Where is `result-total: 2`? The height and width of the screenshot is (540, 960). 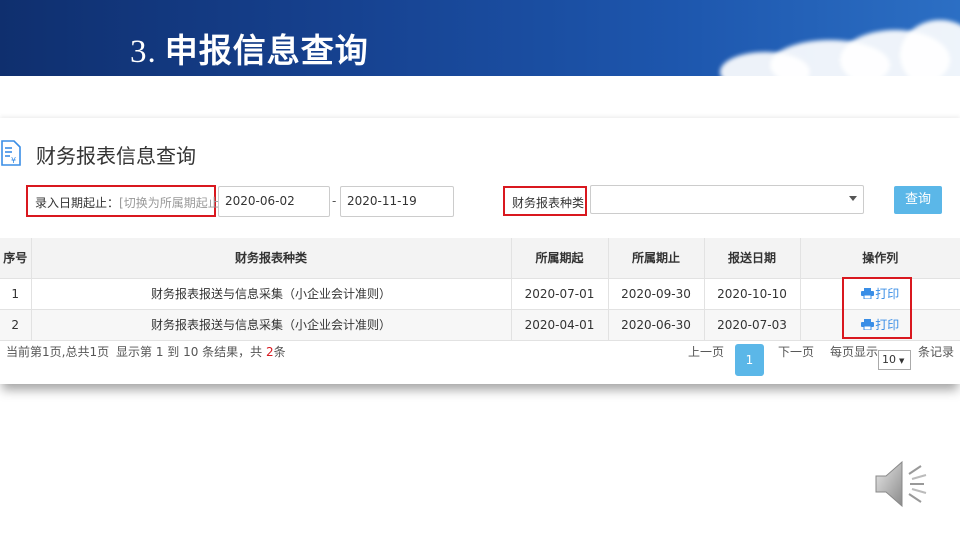 result-total: 2 is located at coordinates (269, 352).